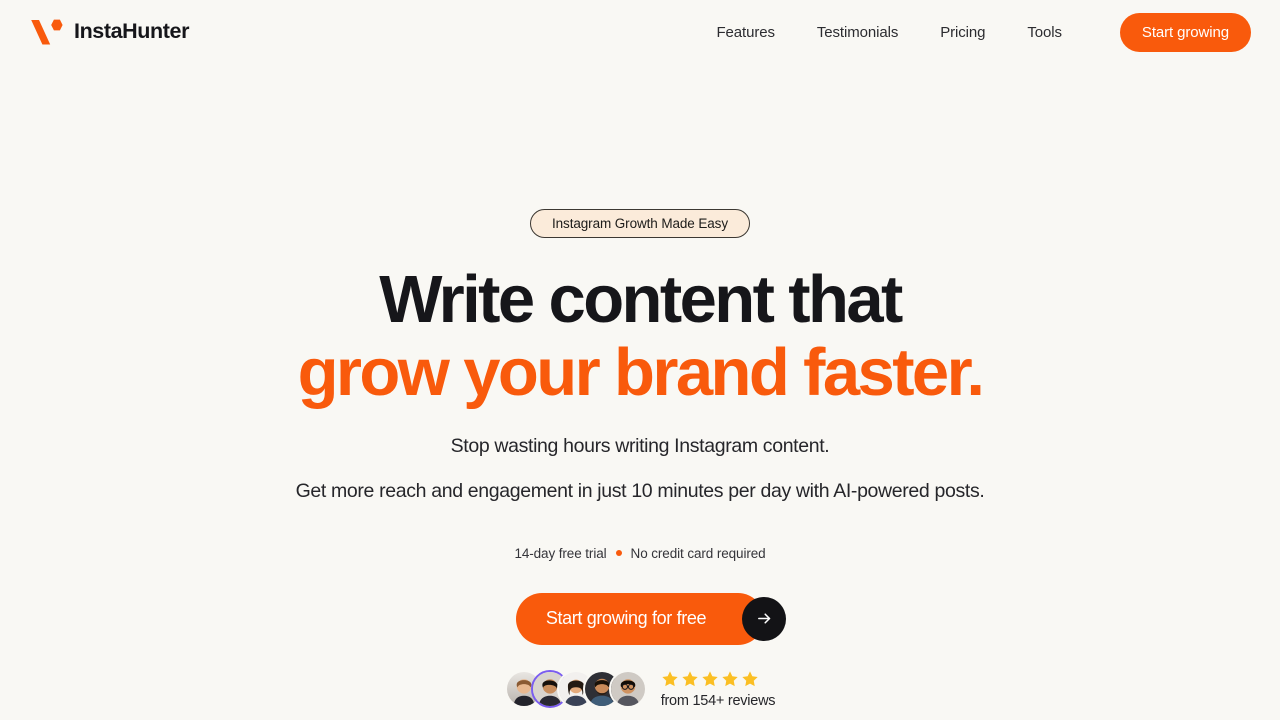  I want to click on hero-cta-group: Start growing for free, so click(651, 618).